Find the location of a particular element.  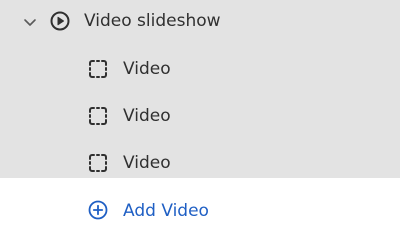

play-circle-icon is located at coordinates (60, 21).